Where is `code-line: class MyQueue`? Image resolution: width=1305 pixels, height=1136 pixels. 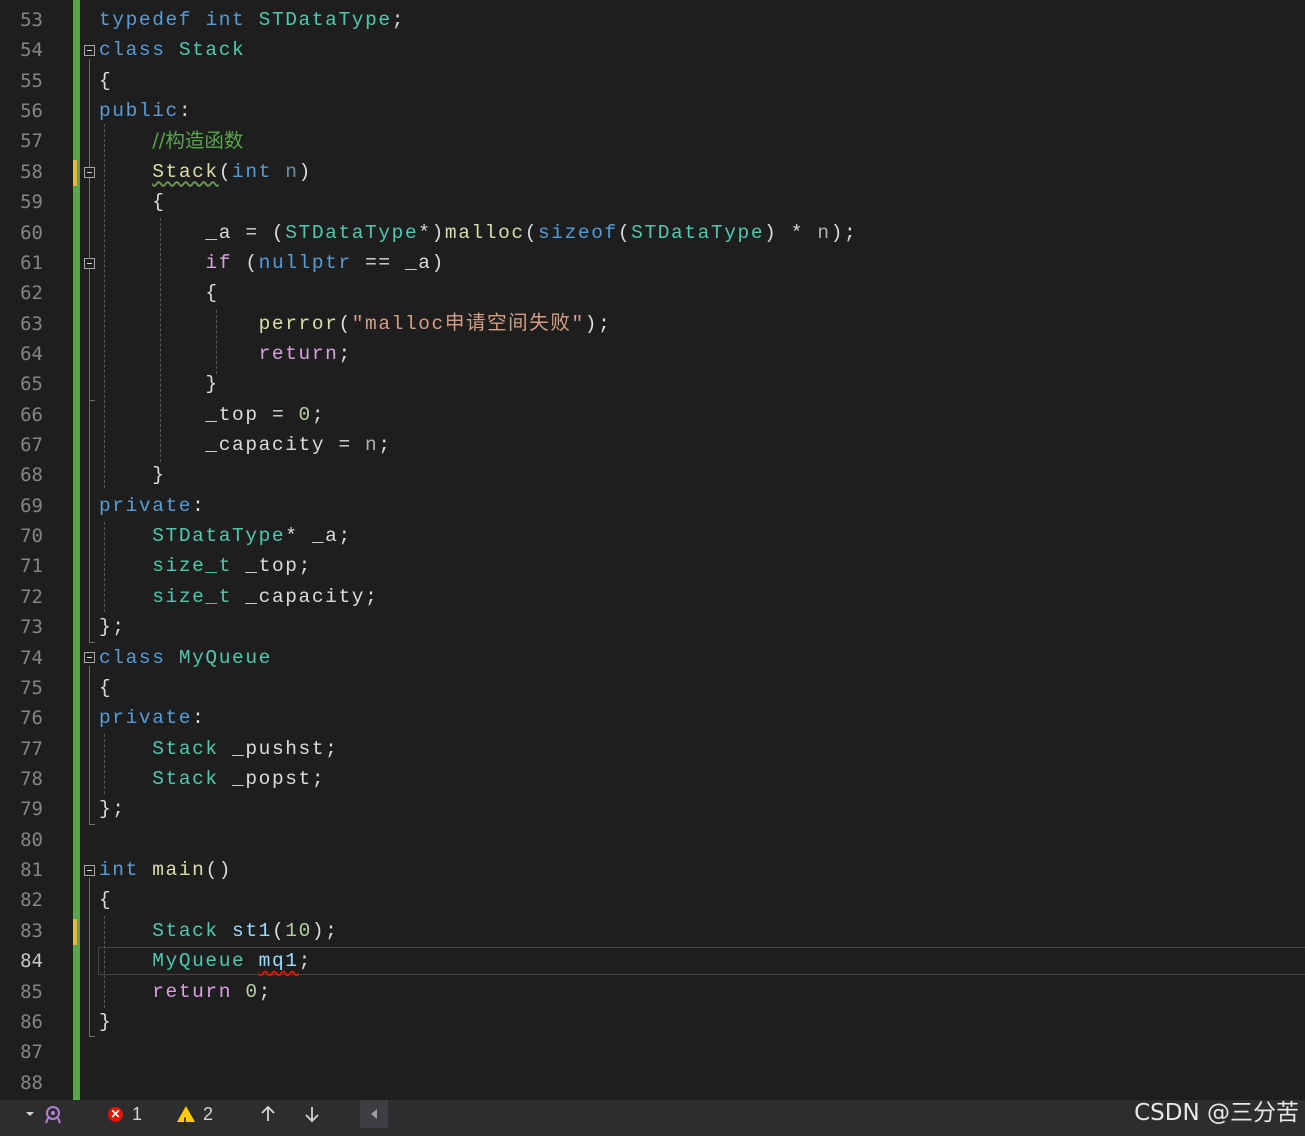
code-line: class MyQueue is located at coordinates (652, 658).